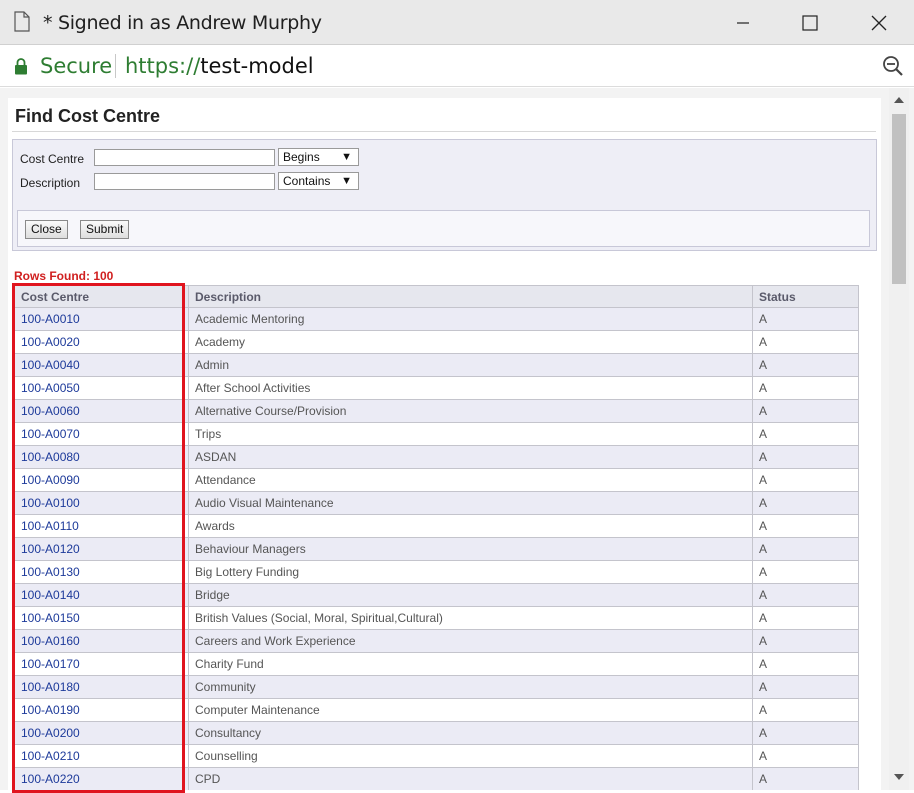 This screenshot has height=793, width=914. What do you see at coordinates (50, 319) in the screenshot?
I see `cost-centre-link: 100-A0010` at bounding box center [50, 319].